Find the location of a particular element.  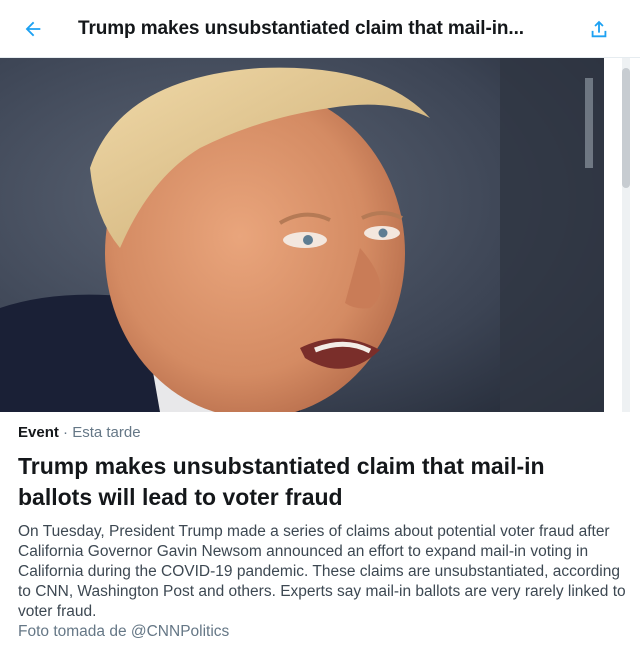

event-time: Esta tarde is located at coordinates (106, 432).